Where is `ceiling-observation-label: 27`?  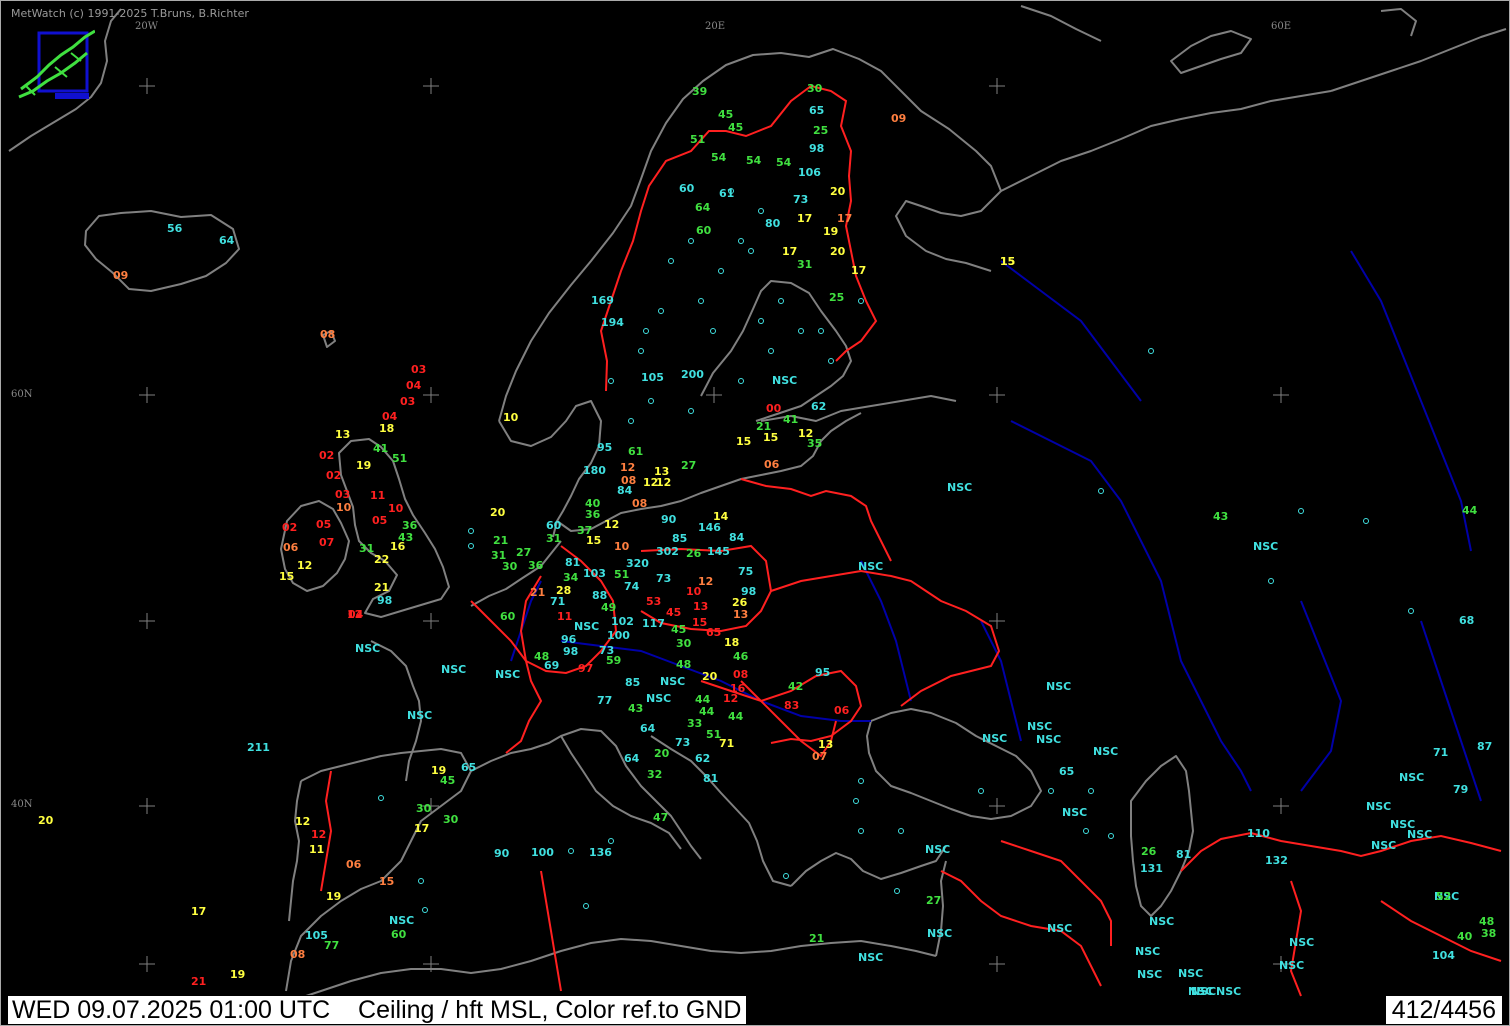 ceiling-observation-label: 27 is located at coordinates (524, 552).